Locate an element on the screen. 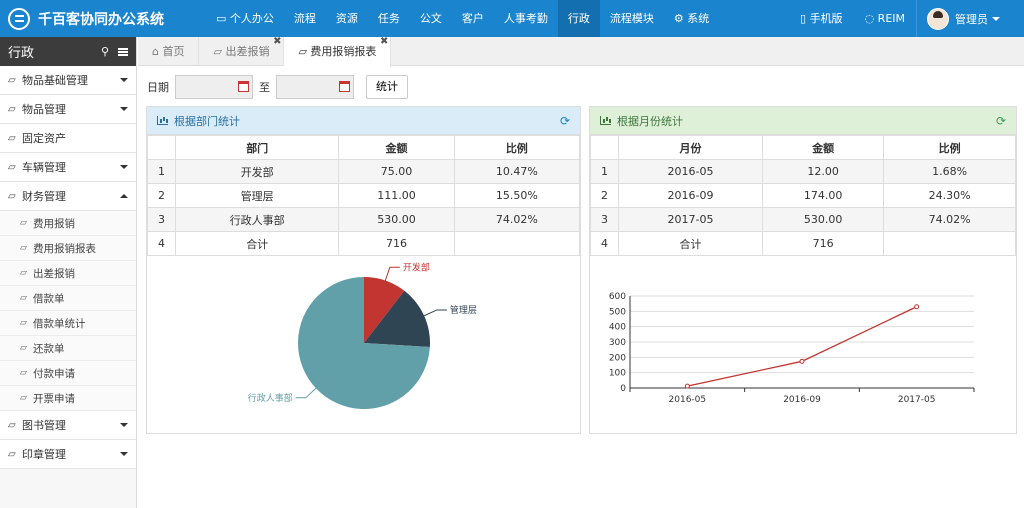 Image resolution: width=1024 pixels, height=508 pixels. nav-label: 公文 is located at coordinates (430, 18).